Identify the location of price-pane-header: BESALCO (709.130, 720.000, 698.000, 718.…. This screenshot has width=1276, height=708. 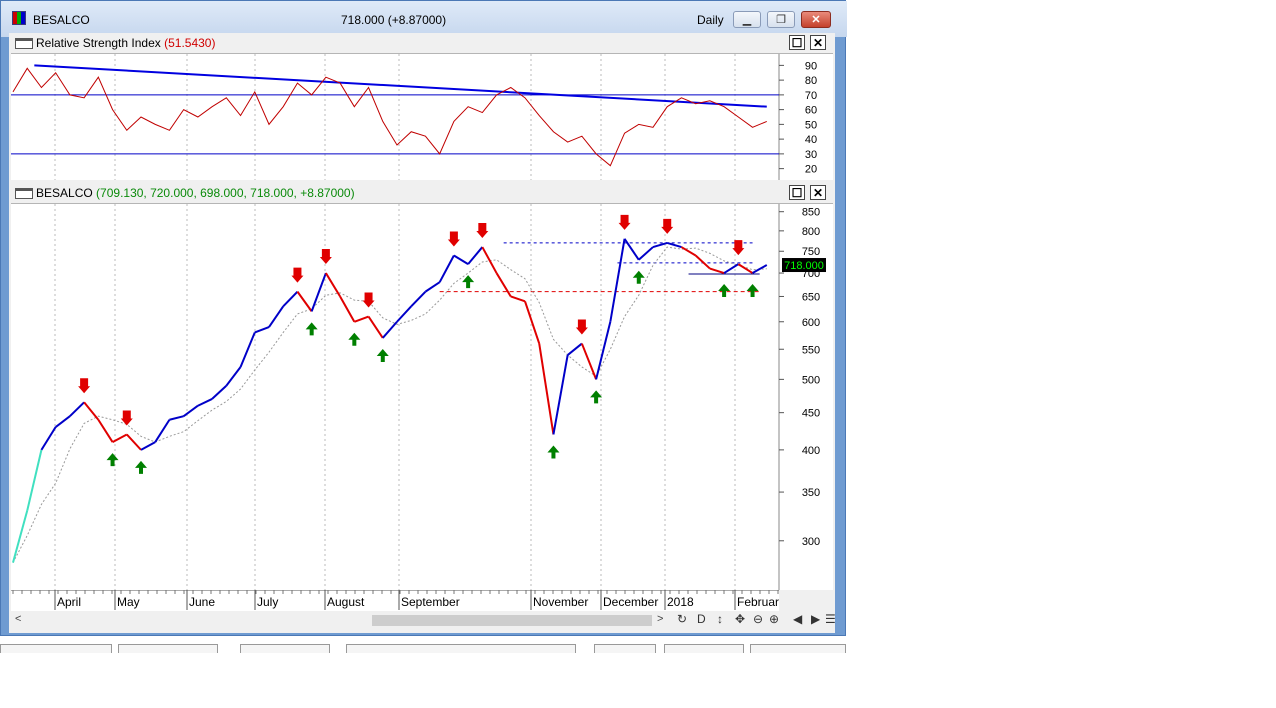
(422, 193).